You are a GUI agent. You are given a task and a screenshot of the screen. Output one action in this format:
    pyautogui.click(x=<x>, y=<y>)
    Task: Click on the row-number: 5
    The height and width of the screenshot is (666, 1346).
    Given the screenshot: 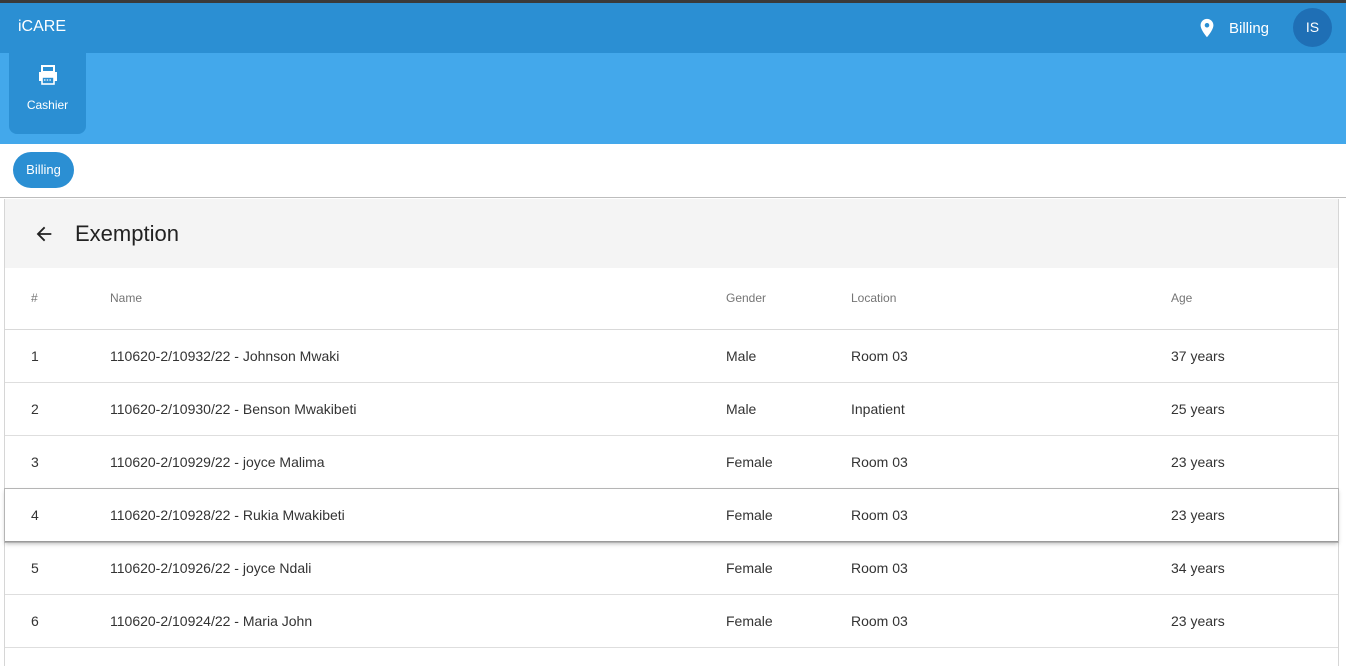 What is the action you would take?
    pyautogui.click(x=35, y=568)
    